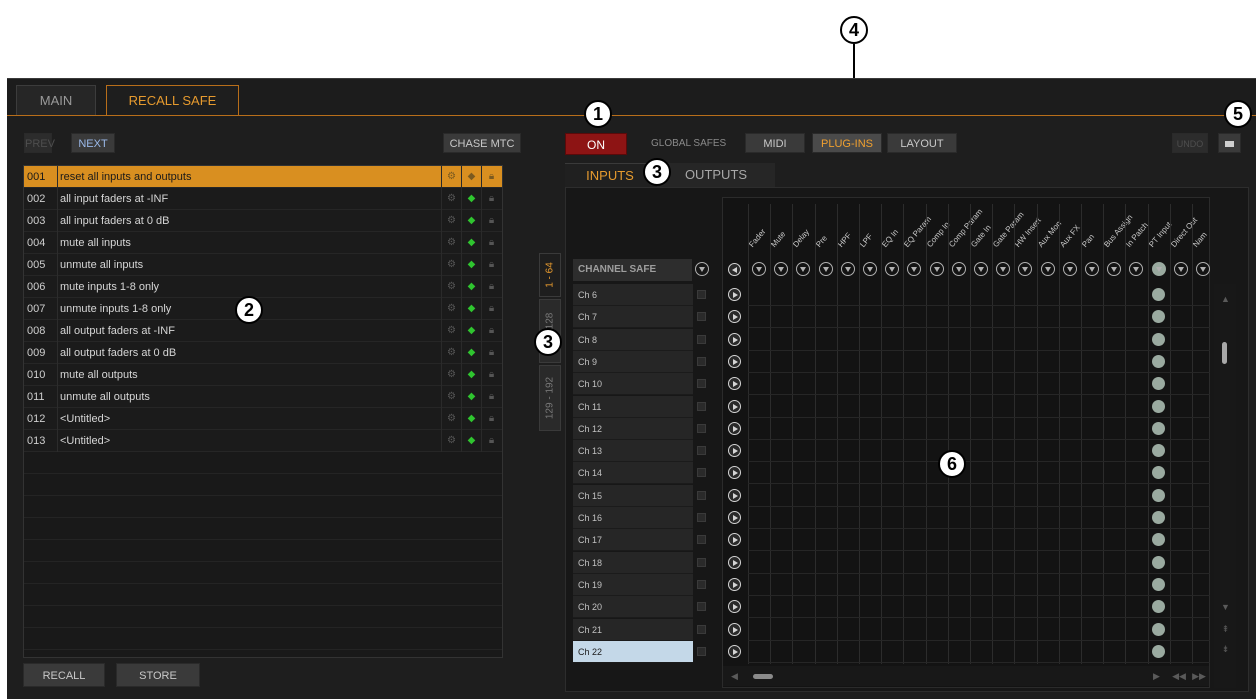 The height and width of the screenshot is (699, 1256). What do you see at coordinates (1190, 143) in the screenshot?
I see `undo-button: UNDO` at bounding box center [1190, 143].